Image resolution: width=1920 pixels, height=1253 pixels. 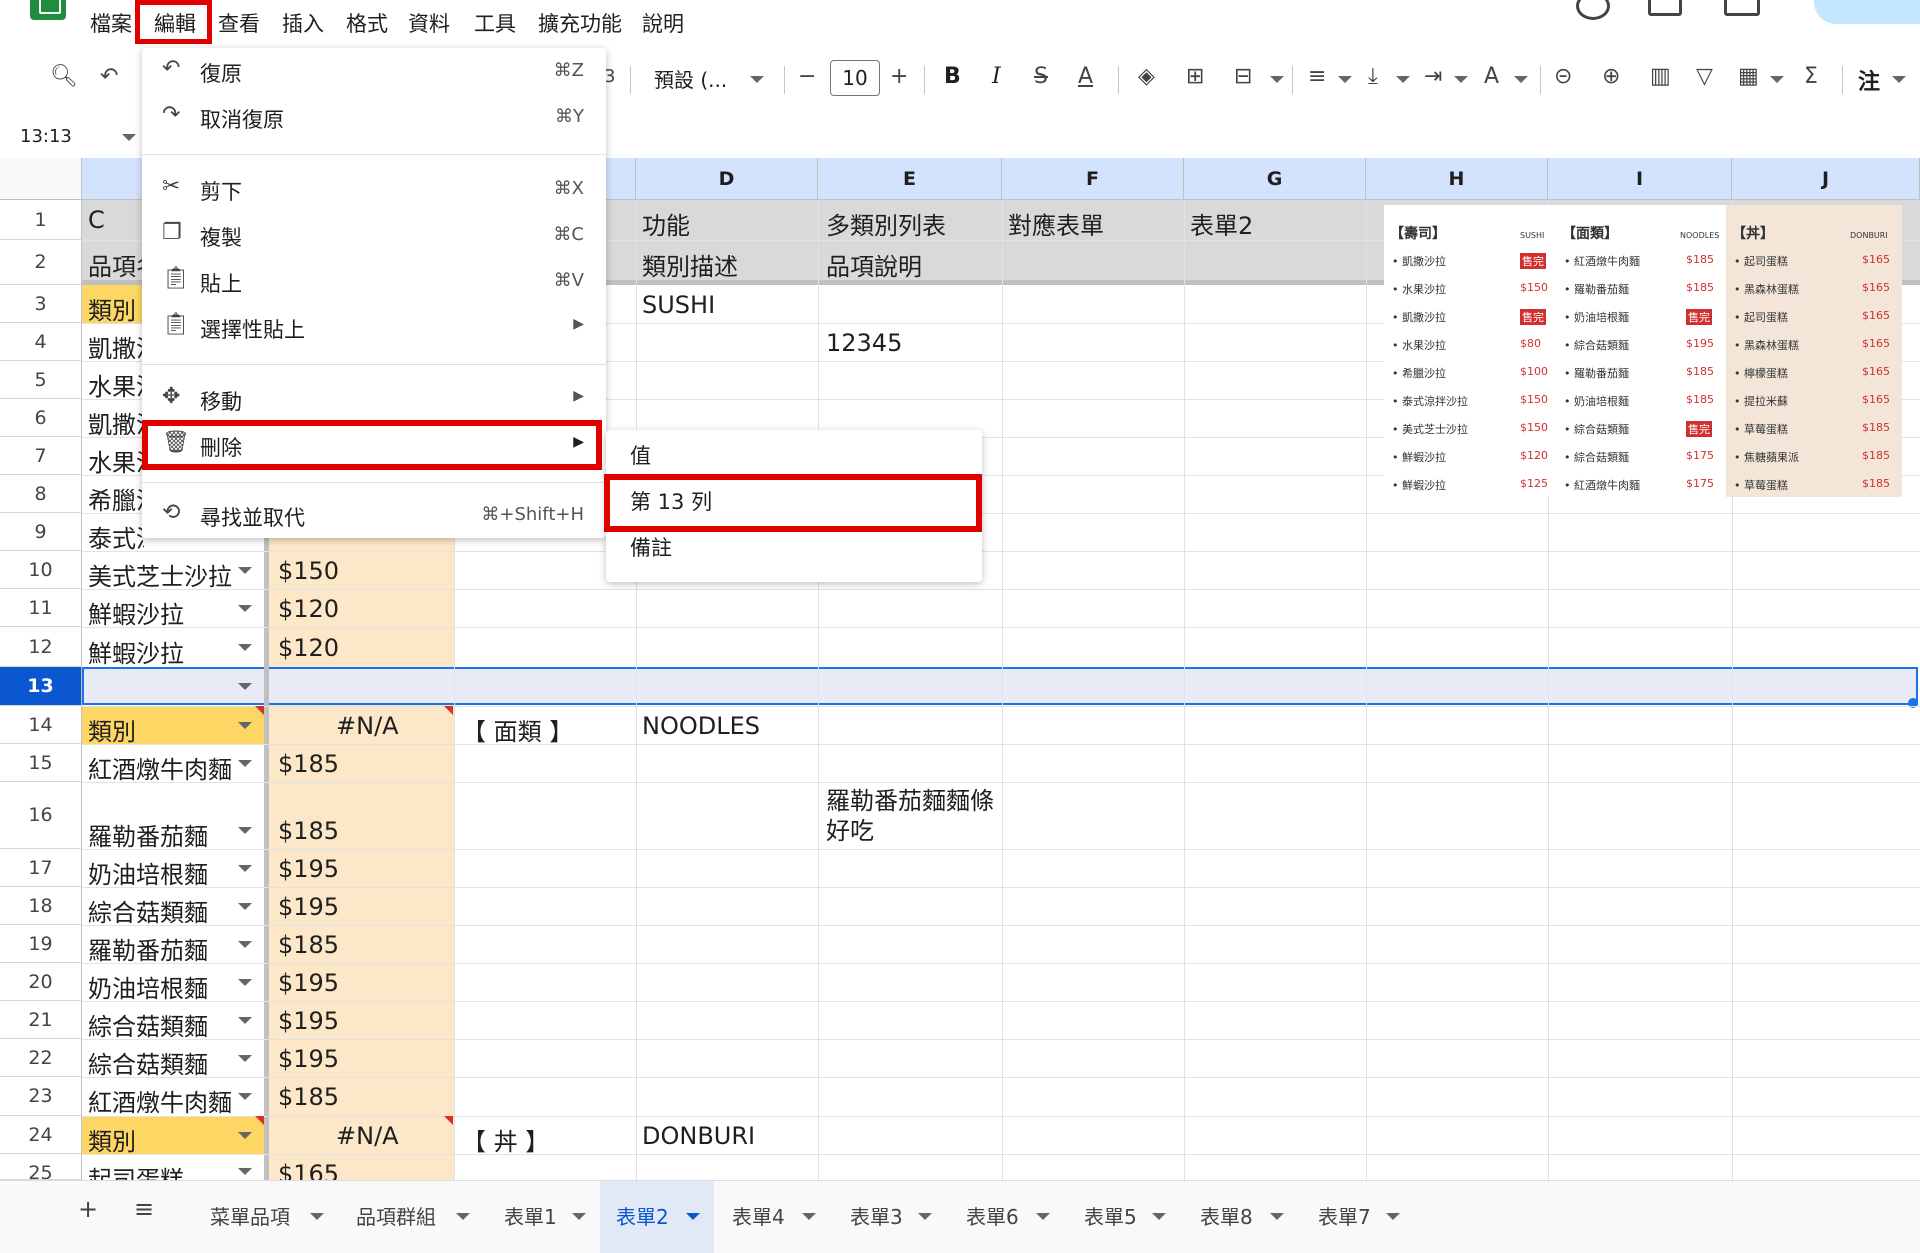 I want to click on sheet-tab-menu-items: 菜單品項, so click(x=250, y=1215).